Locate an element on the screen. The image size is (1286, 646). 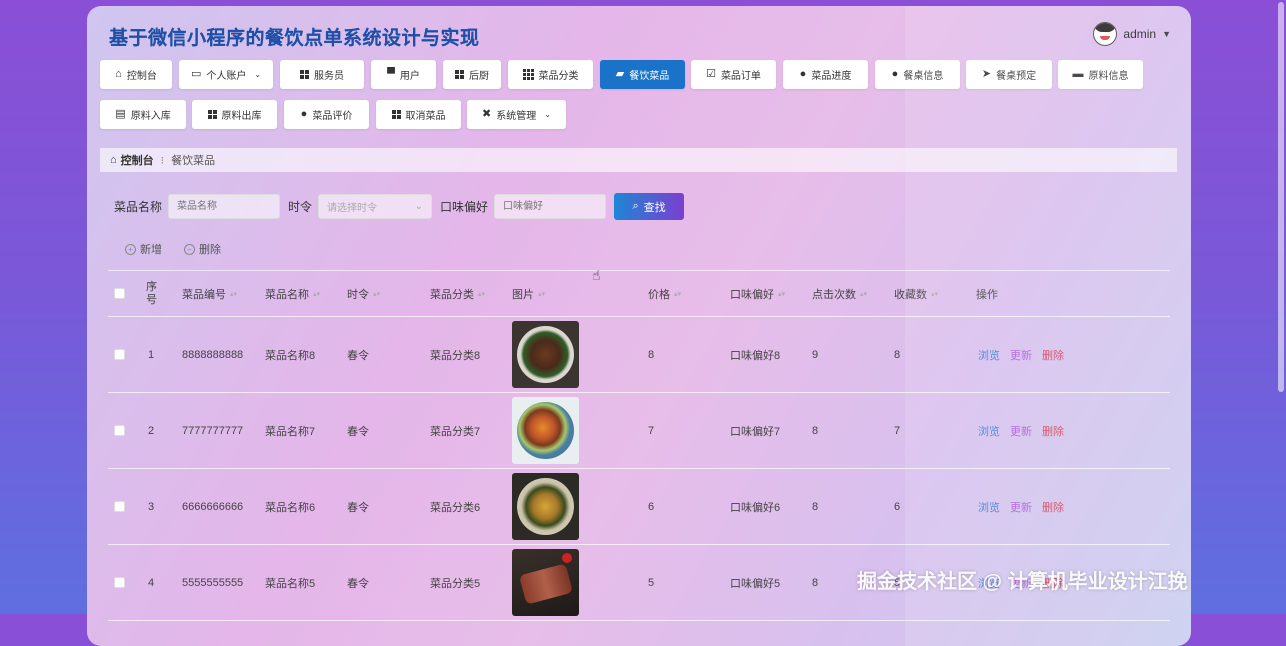
th-category: 菜品分类 ▴▾ is located at coordinates (457, 293).